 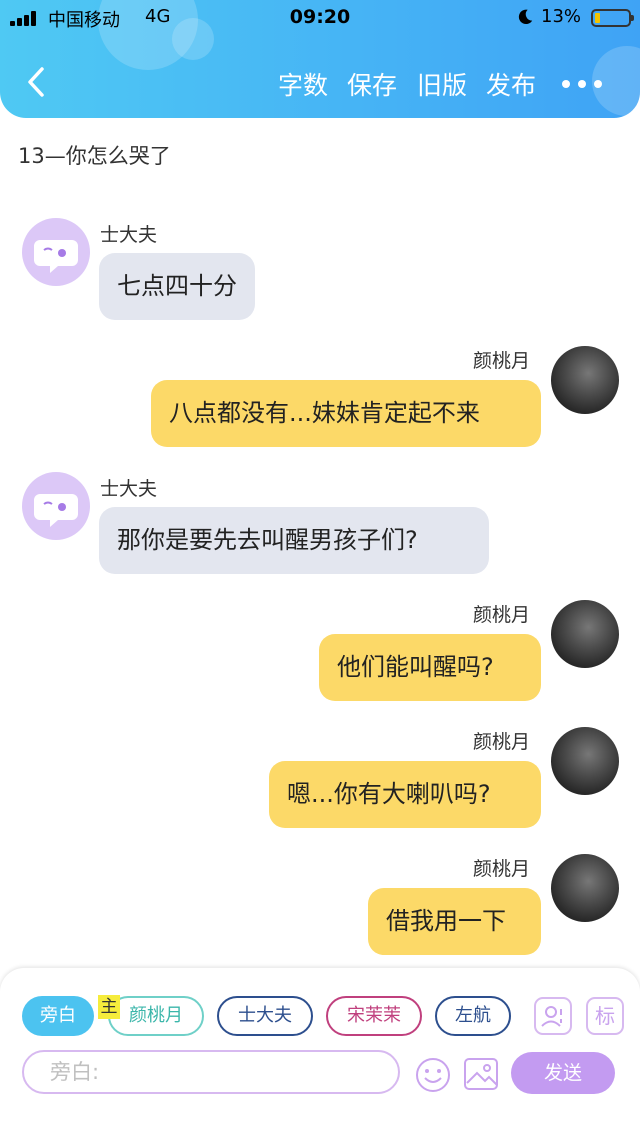 What do you see at coordinates (320, 18) in the screenshot?
I see `status-bar: 中国移动 4G 09:20 13%` at bounding box center [320, 18].